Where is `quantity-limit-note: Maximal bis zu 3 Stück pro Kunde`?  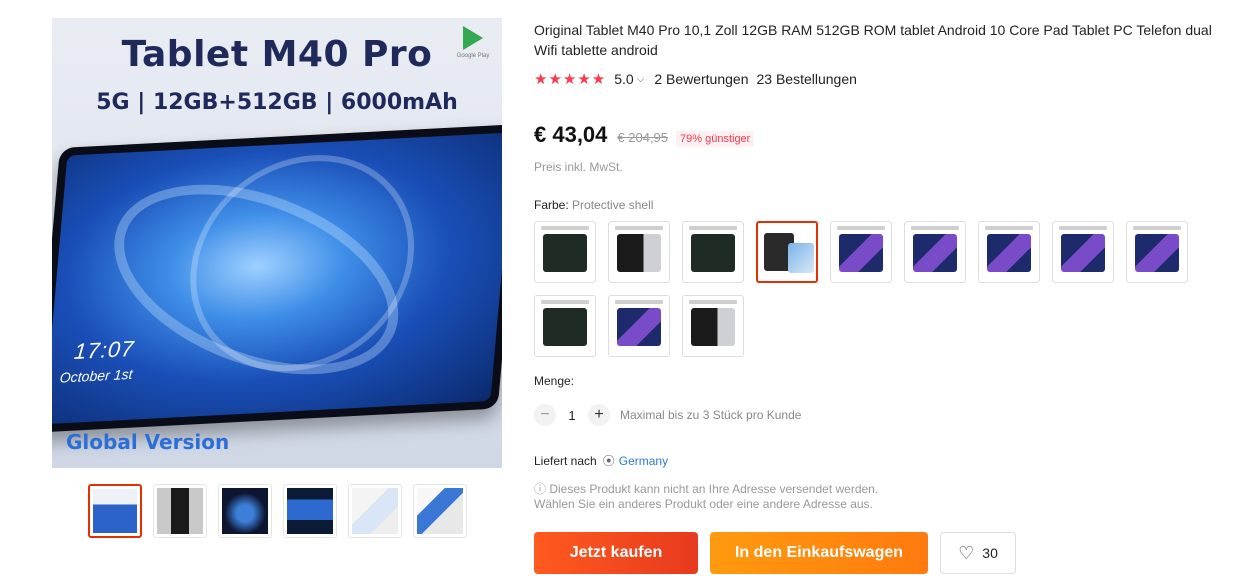
quantity-limit-note: Maximal bis zu 3 Stück pro Kunde is located at coordinates (711, 415).